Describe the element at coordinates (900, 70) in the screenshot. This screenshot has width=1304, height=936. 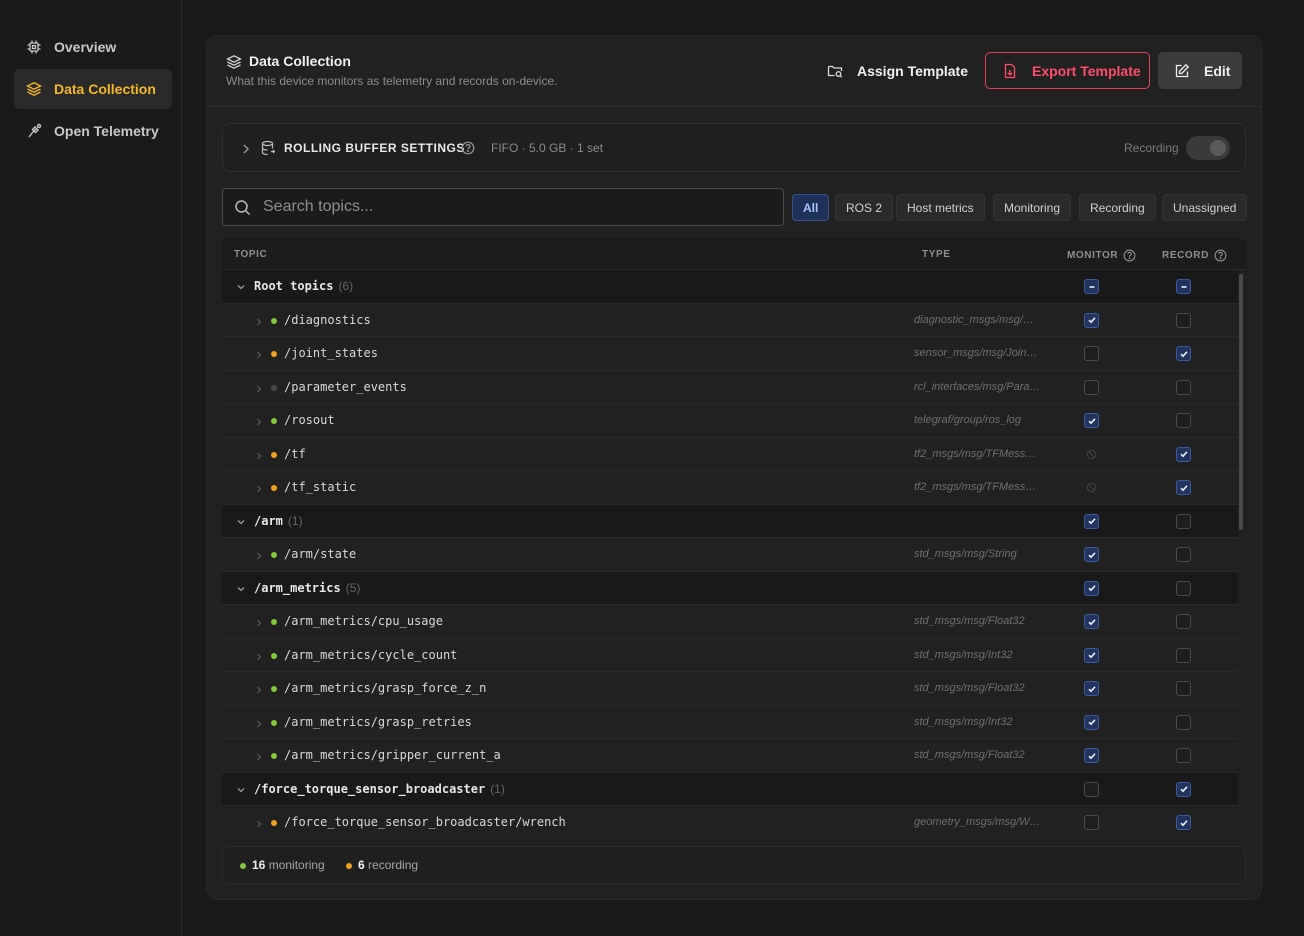
I see `assign-template-button: Assign Template` at that location.